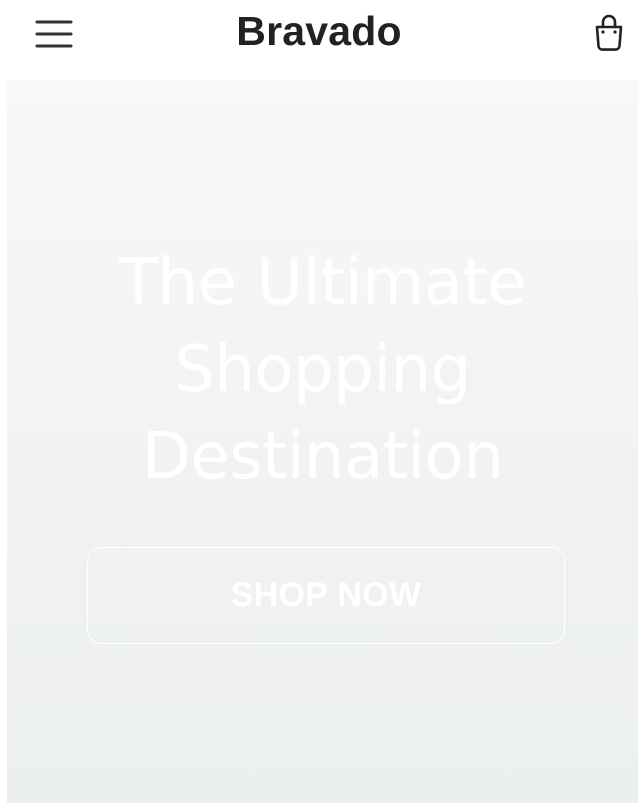  I want to click on hero-title-line: Shopping, so click(322, 370).